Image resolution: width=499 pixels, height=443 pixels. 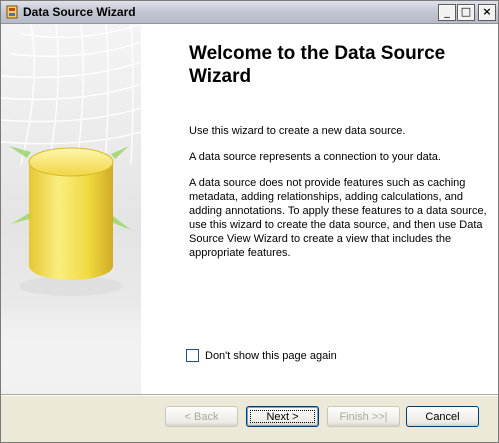 I want to click on close-button: ×, so click(x=487, y=12).